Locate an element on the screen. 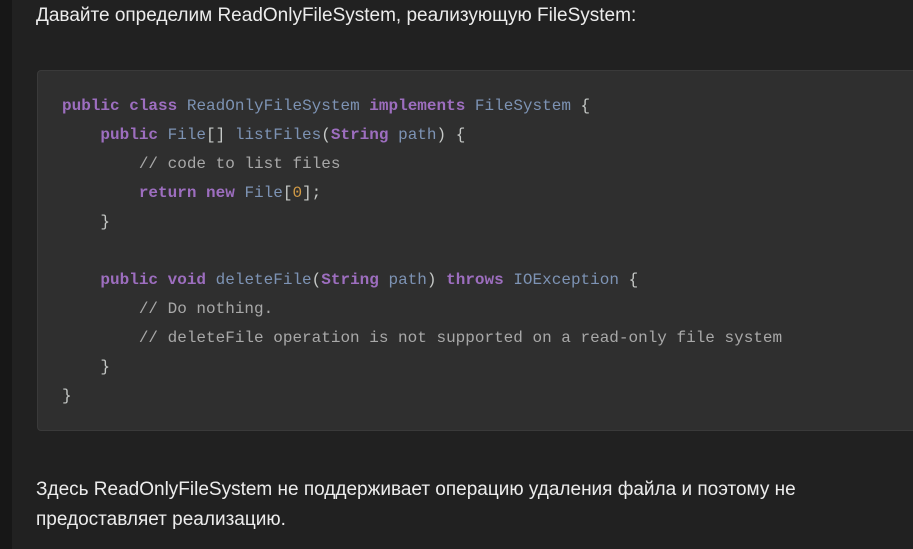  code-line-2: public File[] listFiles(String path) { is located at coordinates (422, 135).